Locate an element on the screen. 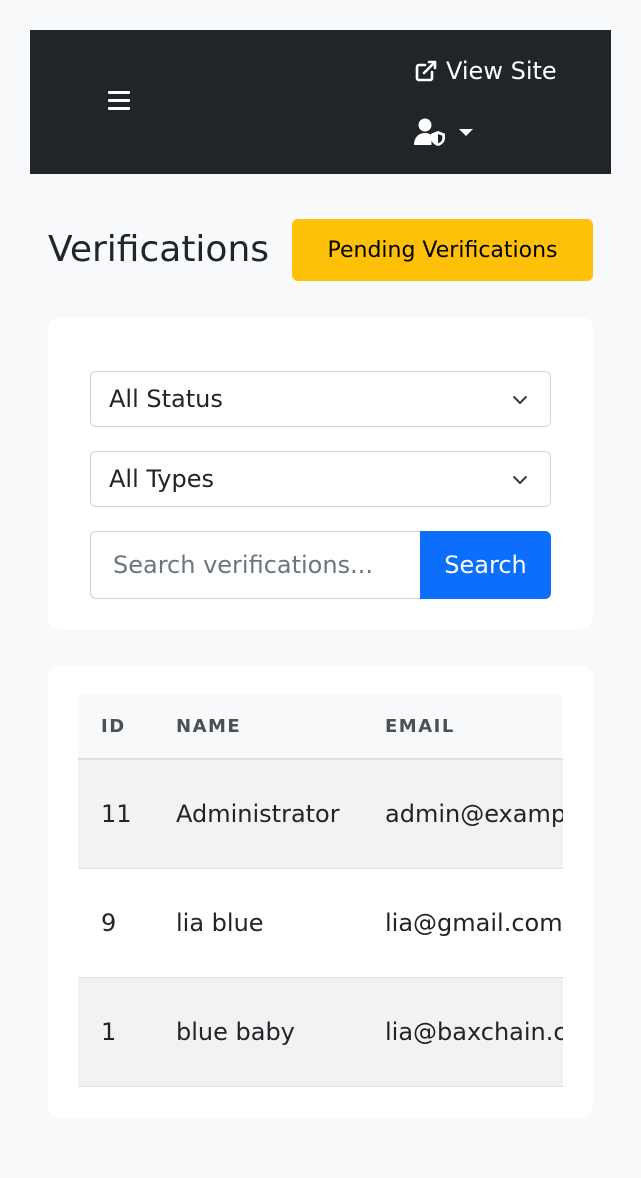 The height and width of the screenshot is (1178, 641). row-name: Administrator is located at coordinates (258, 813).